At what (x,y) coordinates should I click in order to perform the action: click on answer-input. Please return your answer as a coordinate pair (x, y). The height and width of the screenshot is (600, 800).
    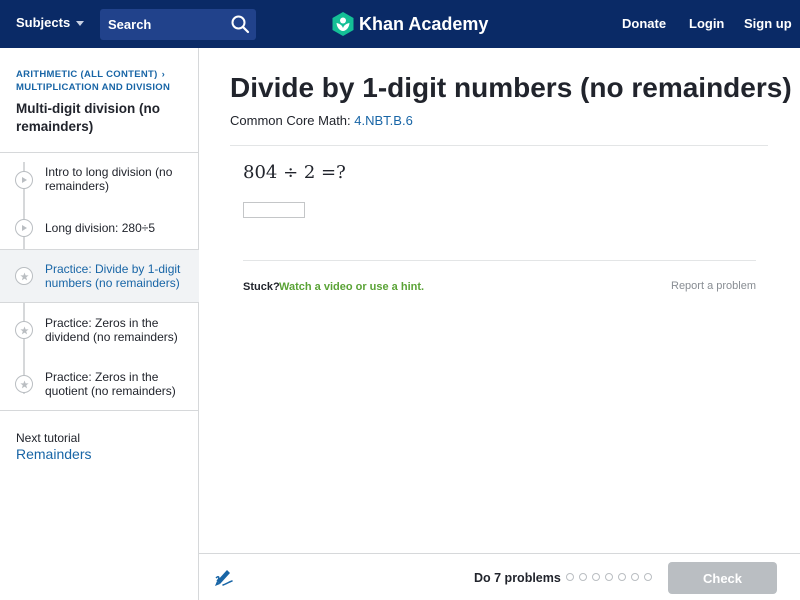
    Looking at the image, I should click on (274, 210).